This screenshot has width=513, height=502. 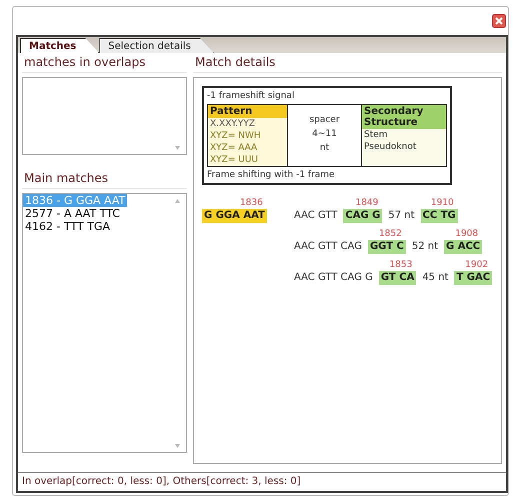 What do you see at coordinates (367, 203) in the screenshot?
I see `position-number: 1849` at bounding box center [367, 203].